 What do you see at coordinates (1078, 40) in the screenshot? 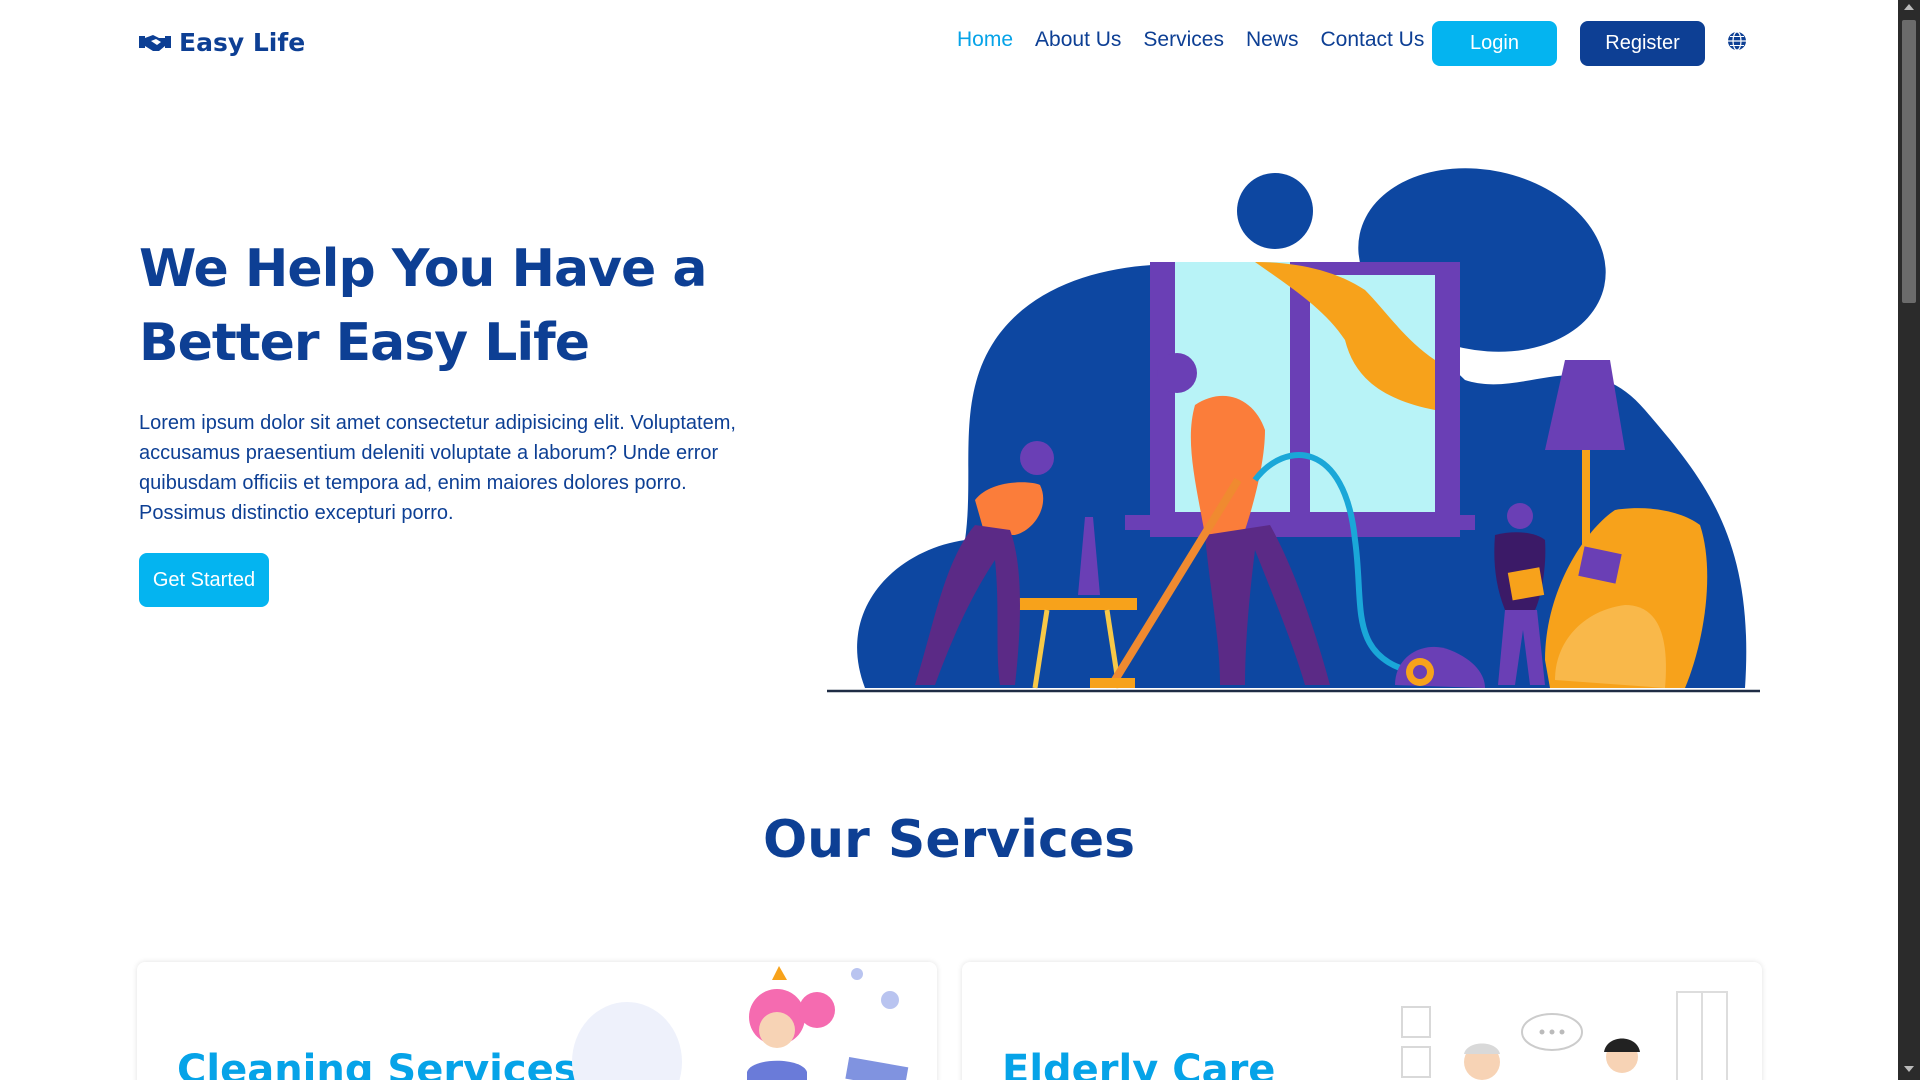
I see `nav-link-about: About Us` at bounding box center [1078, 40].